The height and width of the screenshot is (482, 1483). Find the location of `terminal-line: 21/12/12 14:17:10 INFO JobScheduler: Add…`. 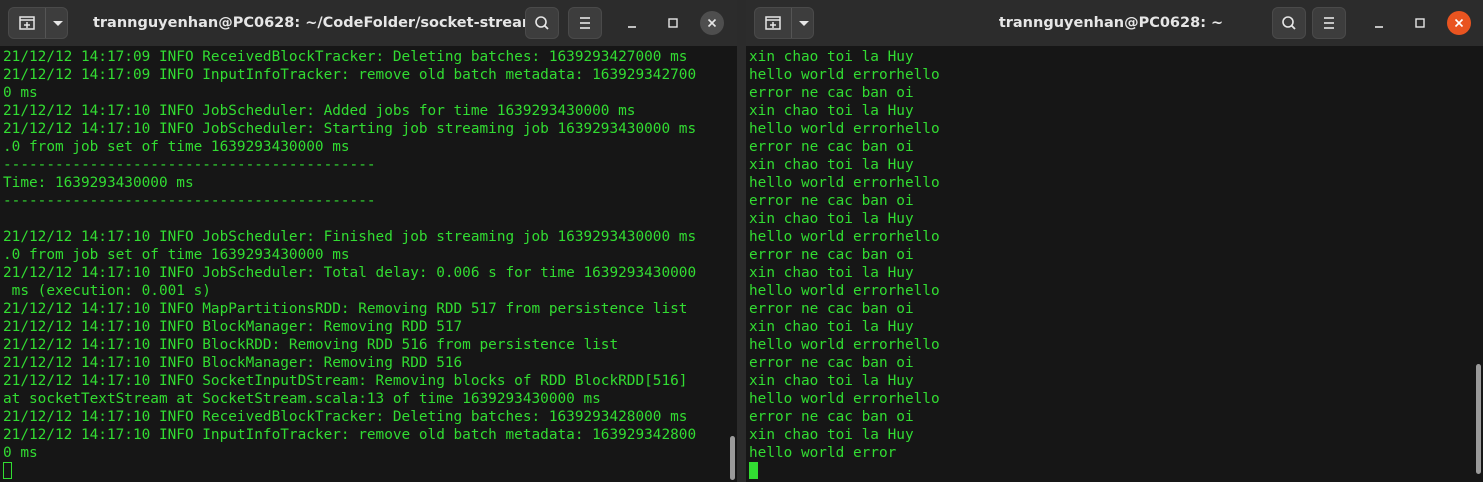

terminal-line: 21/12/12 14:17:10 INFO JobScheduler: Add… is located at coordinates (319, 111).